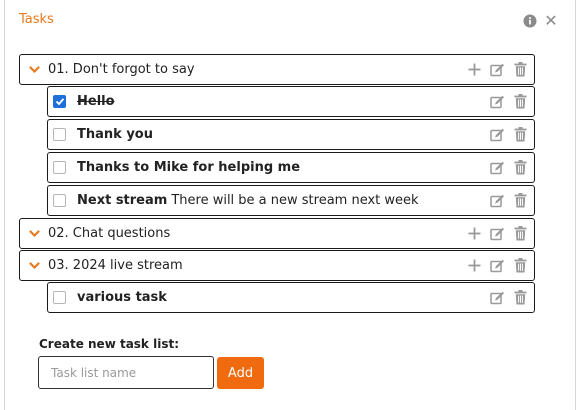 The height and width of the screenshot is (410, 581). What do you see at coordinates (291, 297) in the screenshot?
I see `task-row: various task` at bounding box center [291, 297].